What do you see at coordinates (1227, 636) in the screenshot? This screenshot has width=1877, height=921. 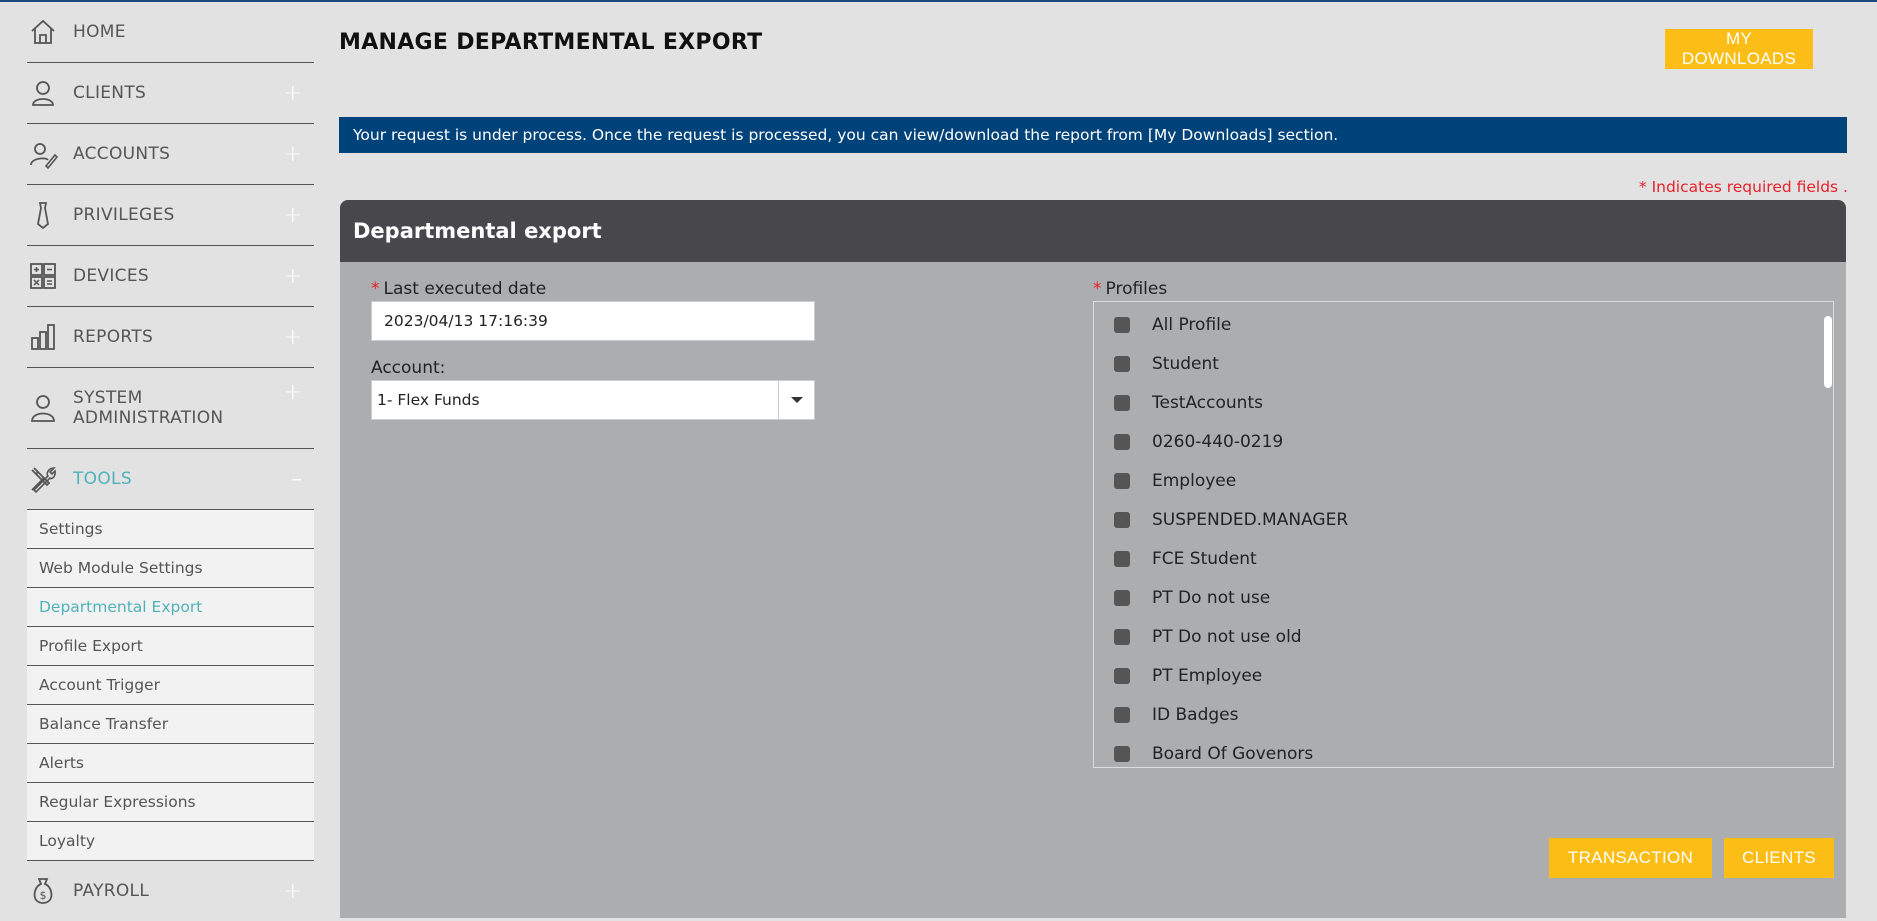 I see `profile-label: PT Do not use old` at bounding box center [1227, 636].